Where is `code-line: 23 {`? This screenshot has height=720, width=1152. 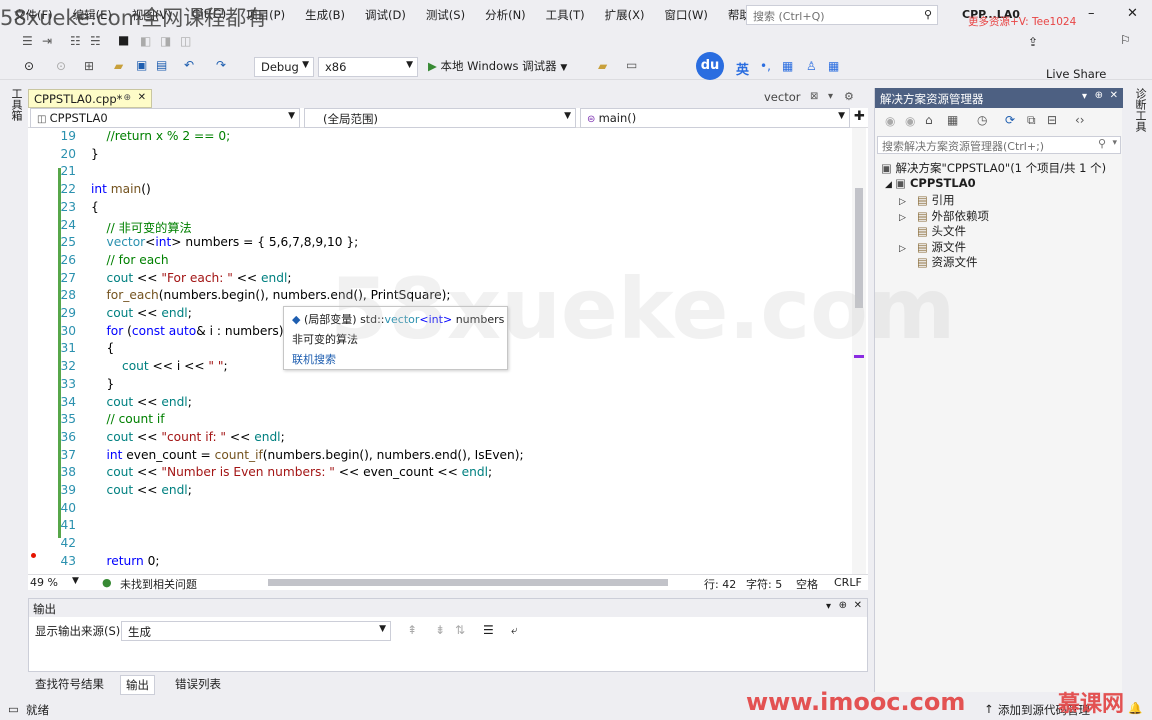
code-line: 23 { is located at coordinates (438, 209).